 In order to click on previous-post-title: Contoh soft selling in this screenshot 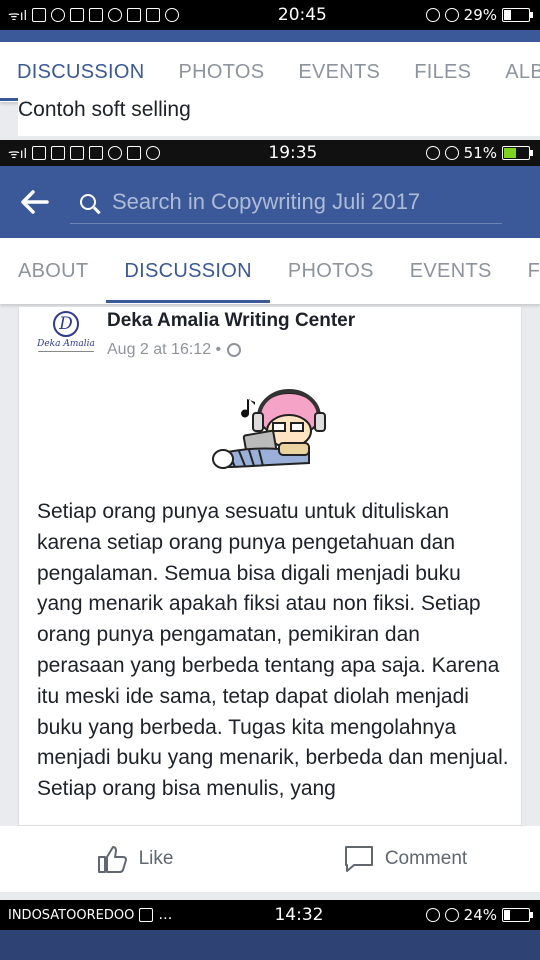, I will do `click(279, 116)`.